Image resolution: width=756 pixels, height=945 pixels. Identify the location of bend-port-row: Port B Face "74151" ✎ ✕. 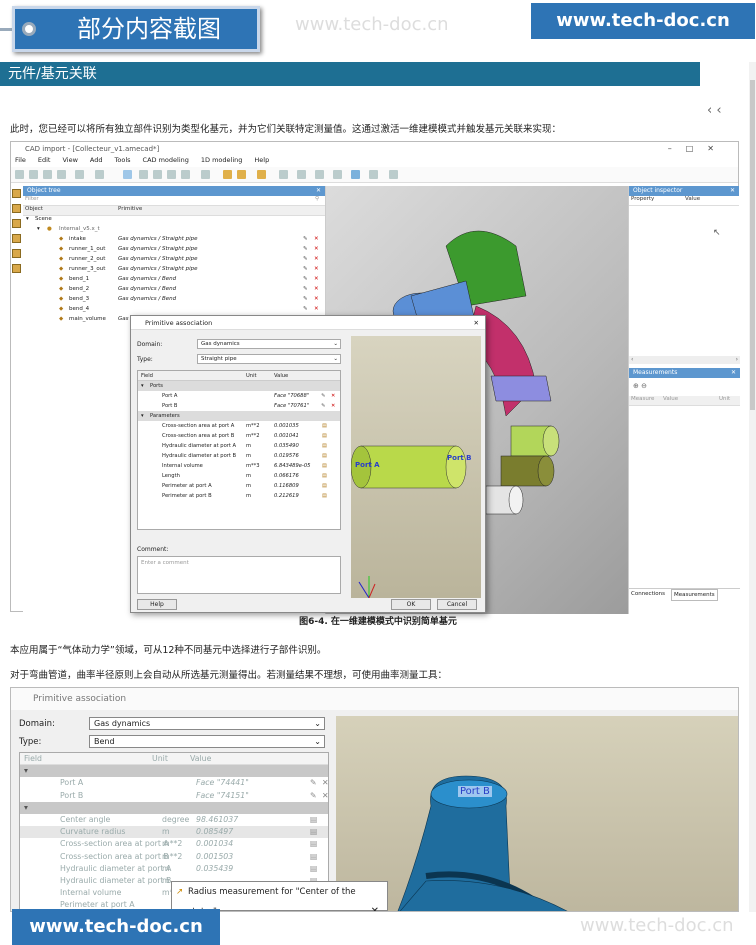
(174, 796).